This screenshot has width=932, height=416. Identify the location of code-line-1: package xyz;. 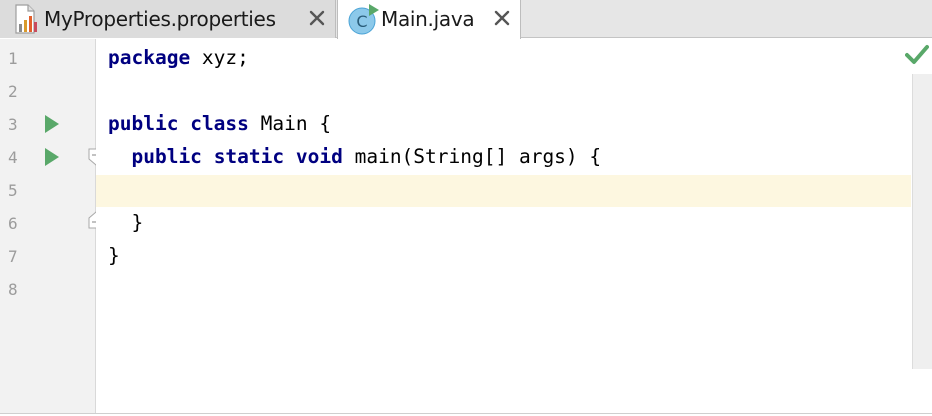
(178, 58).